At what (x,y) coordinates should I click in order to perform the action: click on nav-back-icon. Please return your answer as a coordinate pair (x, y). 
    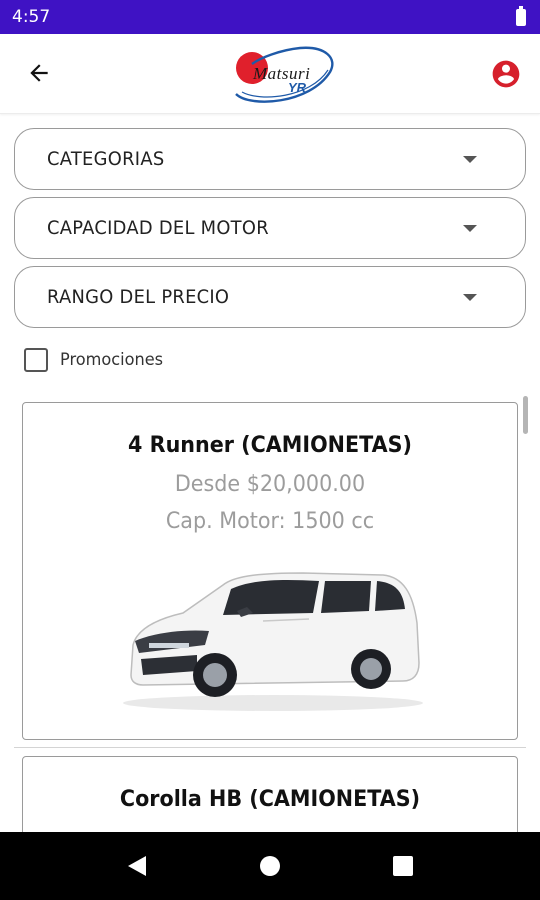
    Looking at the image, I should click on (136, 866).